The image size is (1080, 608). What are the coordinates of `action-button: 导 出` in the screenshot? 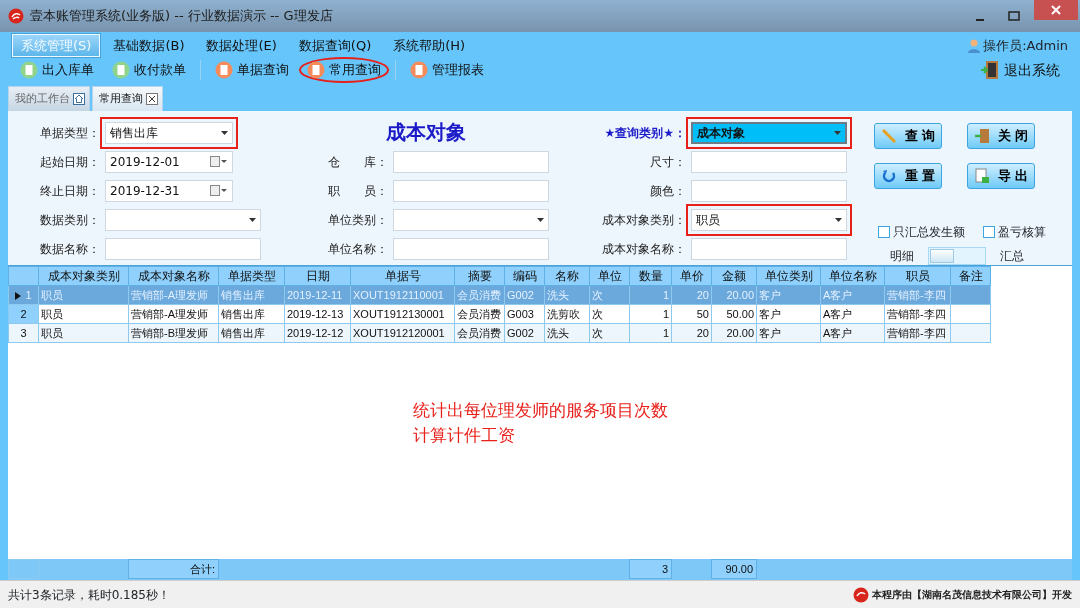 It's located at (1001, 176).